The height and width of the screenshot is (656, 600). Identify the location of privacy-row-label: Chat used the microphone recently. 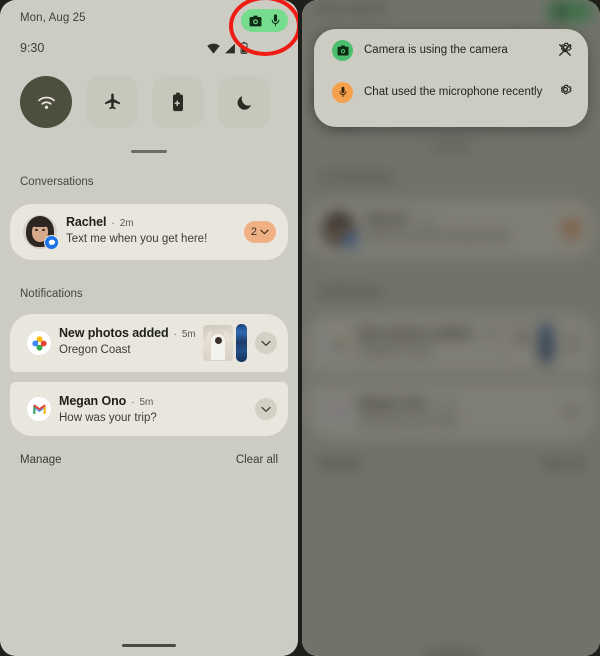
(453, 92).